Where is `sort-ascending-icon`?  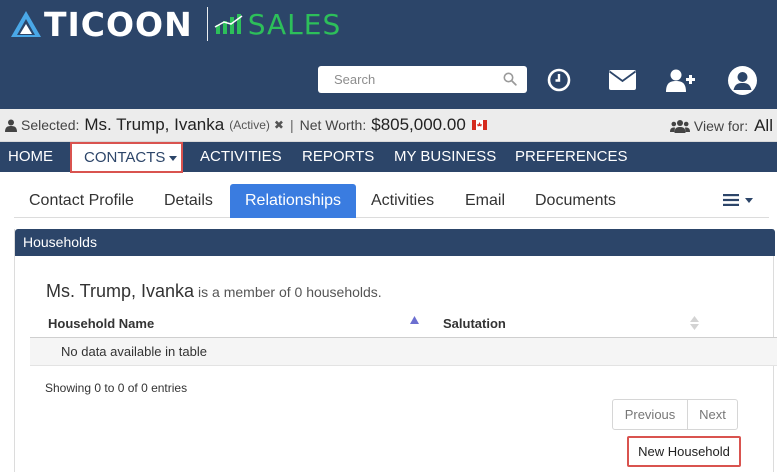
sort-ascending-icon is located at coordinates (414, 320).